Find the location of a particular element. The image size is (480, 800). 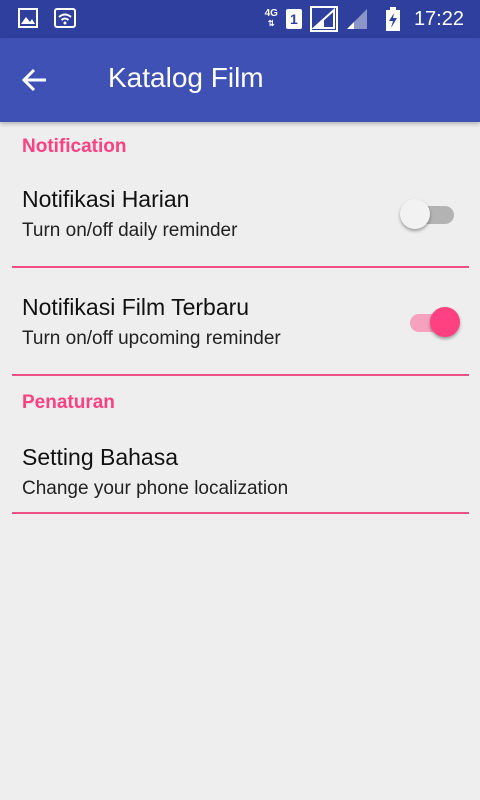

page-title: Katalog Film is located at coordinates (186, 77).